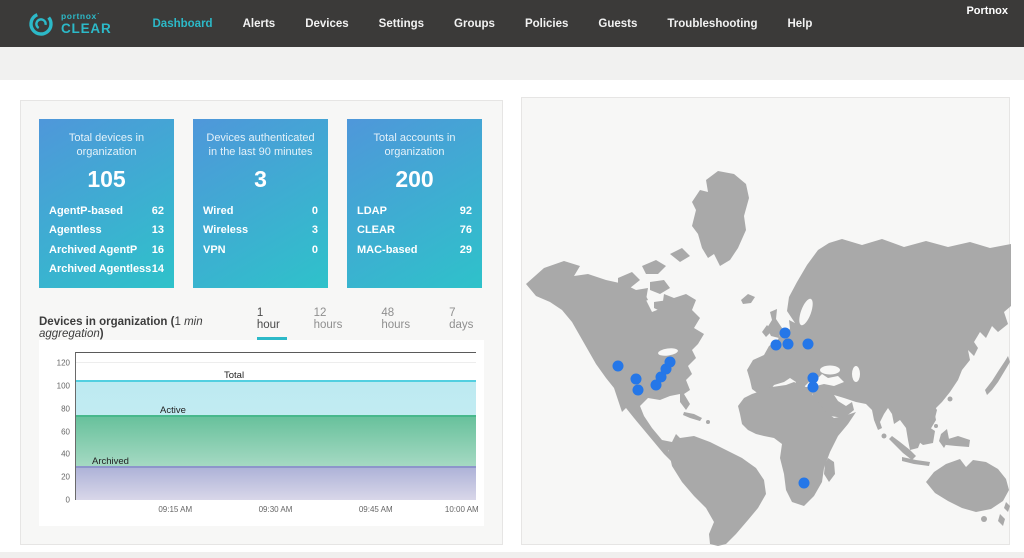  What do you see at coordinates (93, 249) in the screenshot?
I see `stat-row-label: Archived AgentP` at bounding box center [93, 249].